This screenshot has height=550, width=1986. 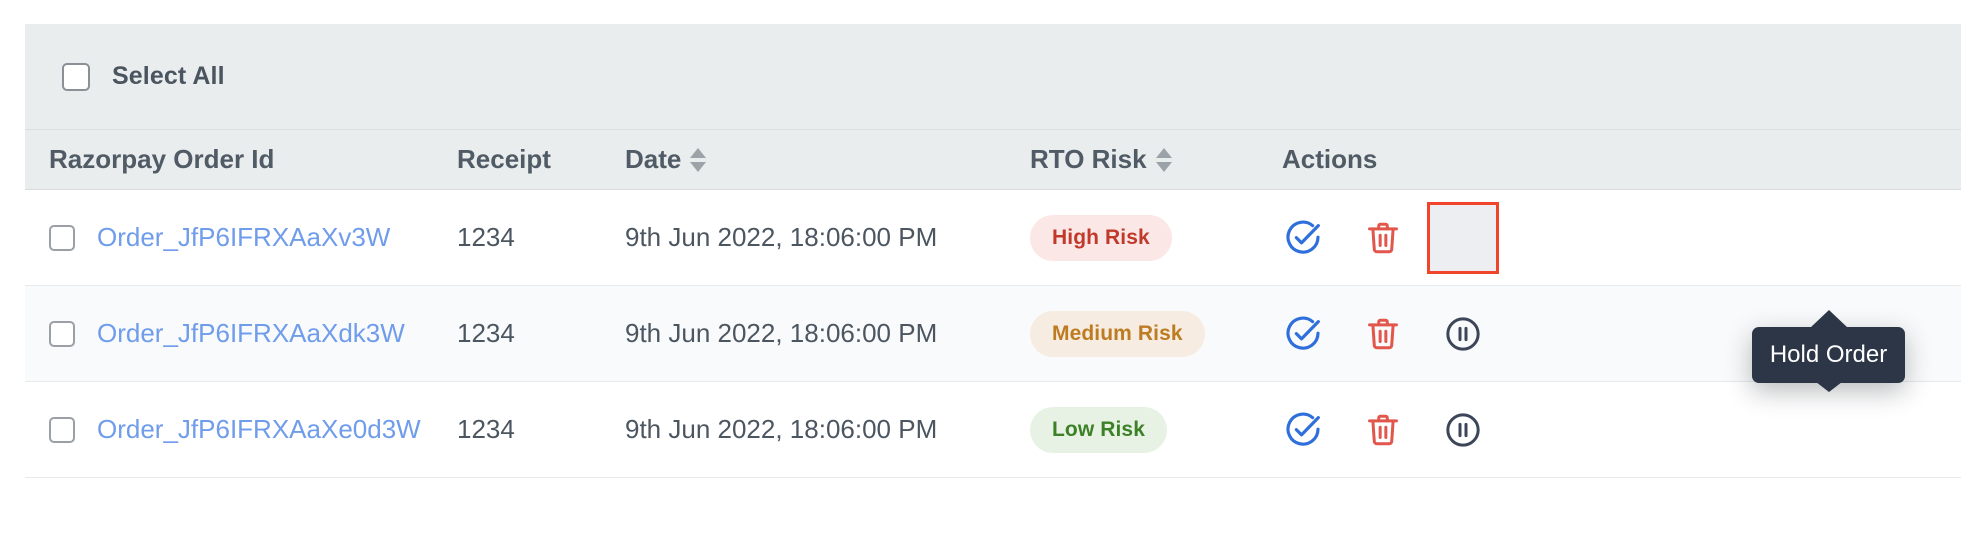 I want to click on cell-order-id: Order_JfP6IFRXAaXv3W, so click(x=241, y=237).